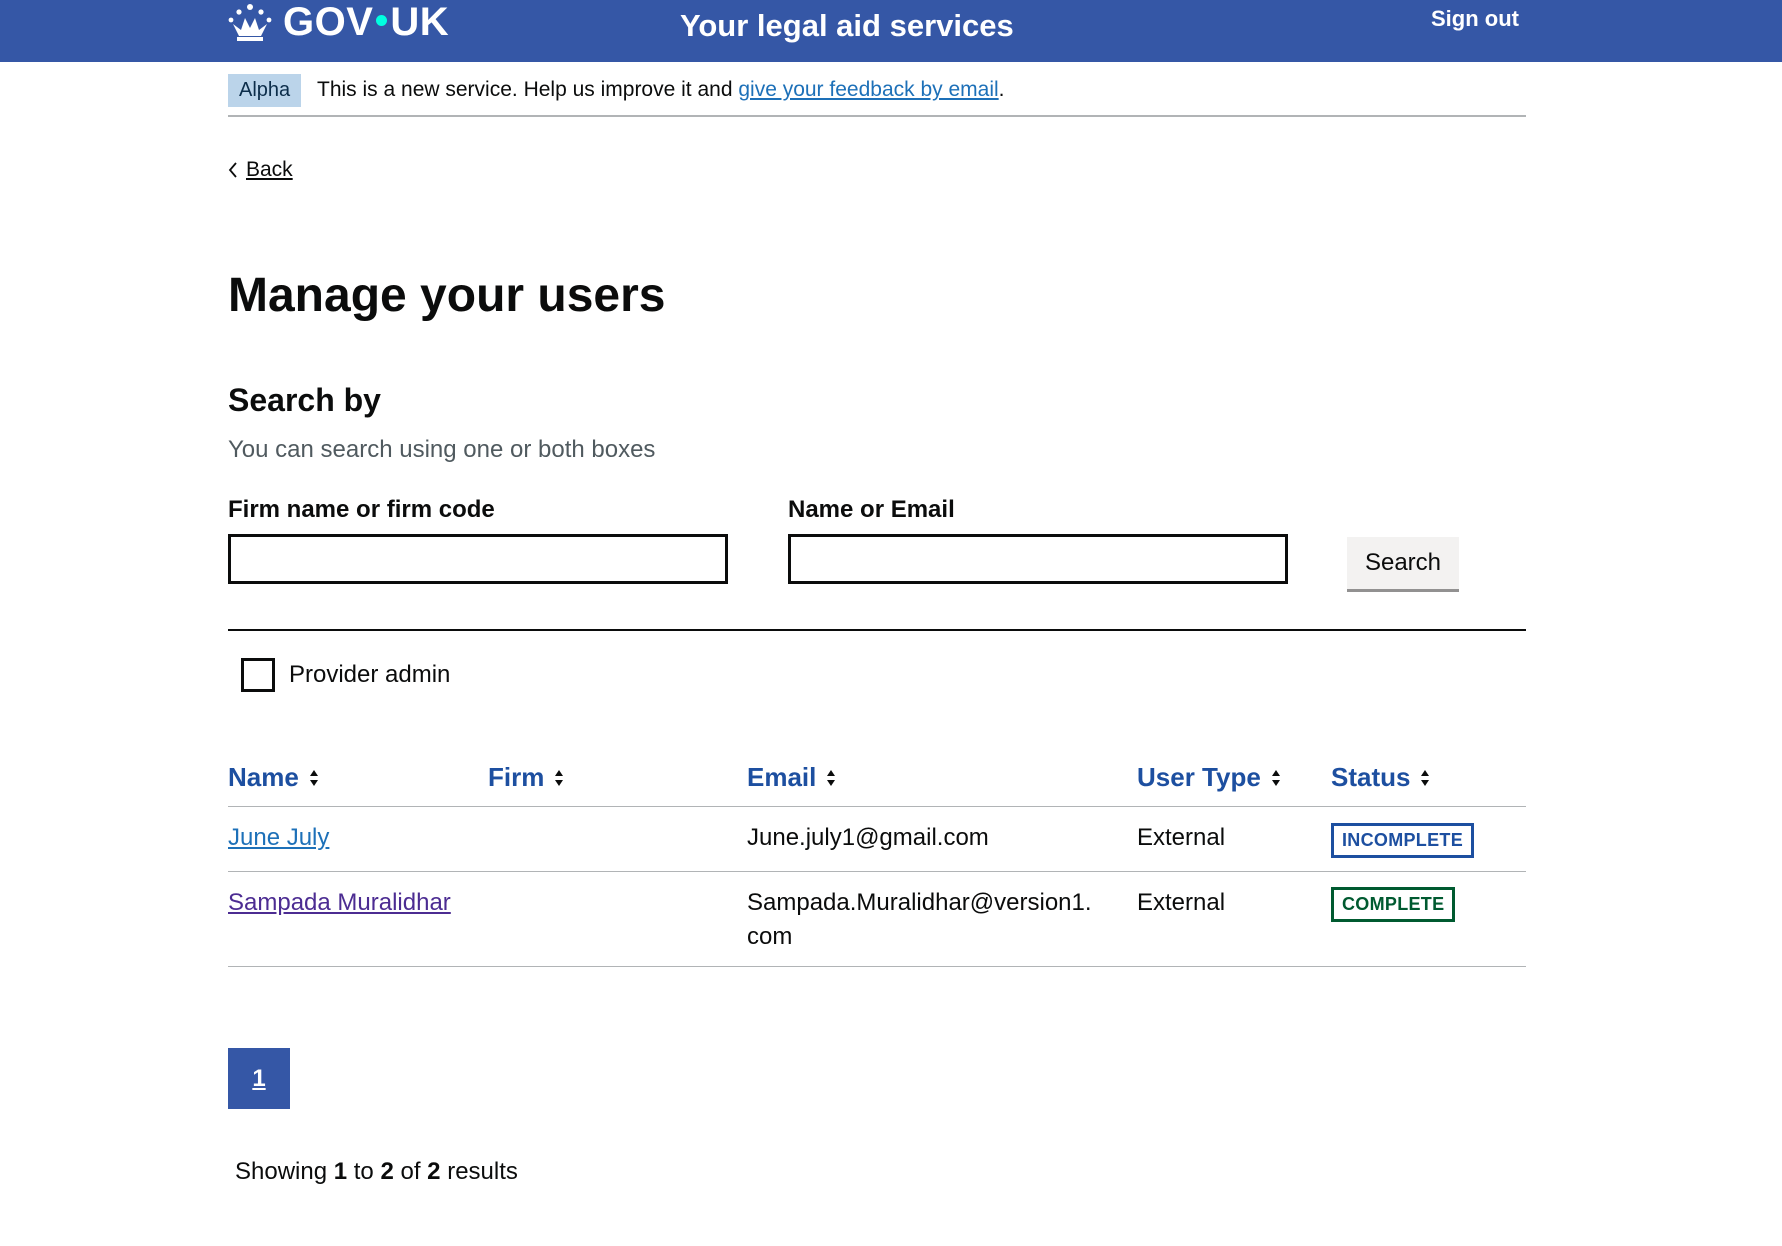 Image resolution: width=1782 pixels, height=1246 pixels. I want to click on user-name-link: Sampada Muralidhar, so click(339, 903).